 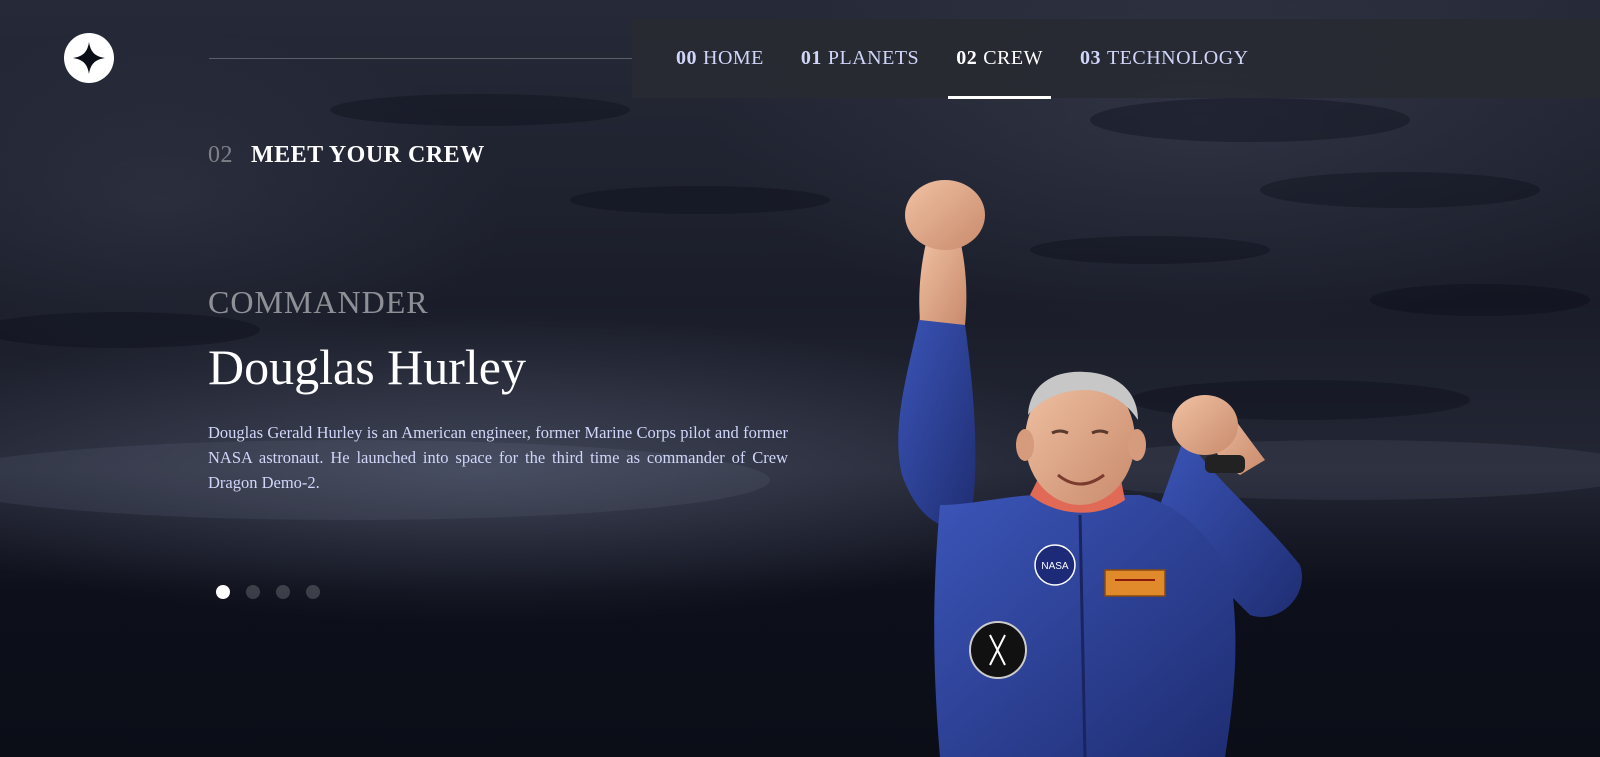 I want to click on page-title: 02 MEET YOUR CREW, so click(x=346, y=155).